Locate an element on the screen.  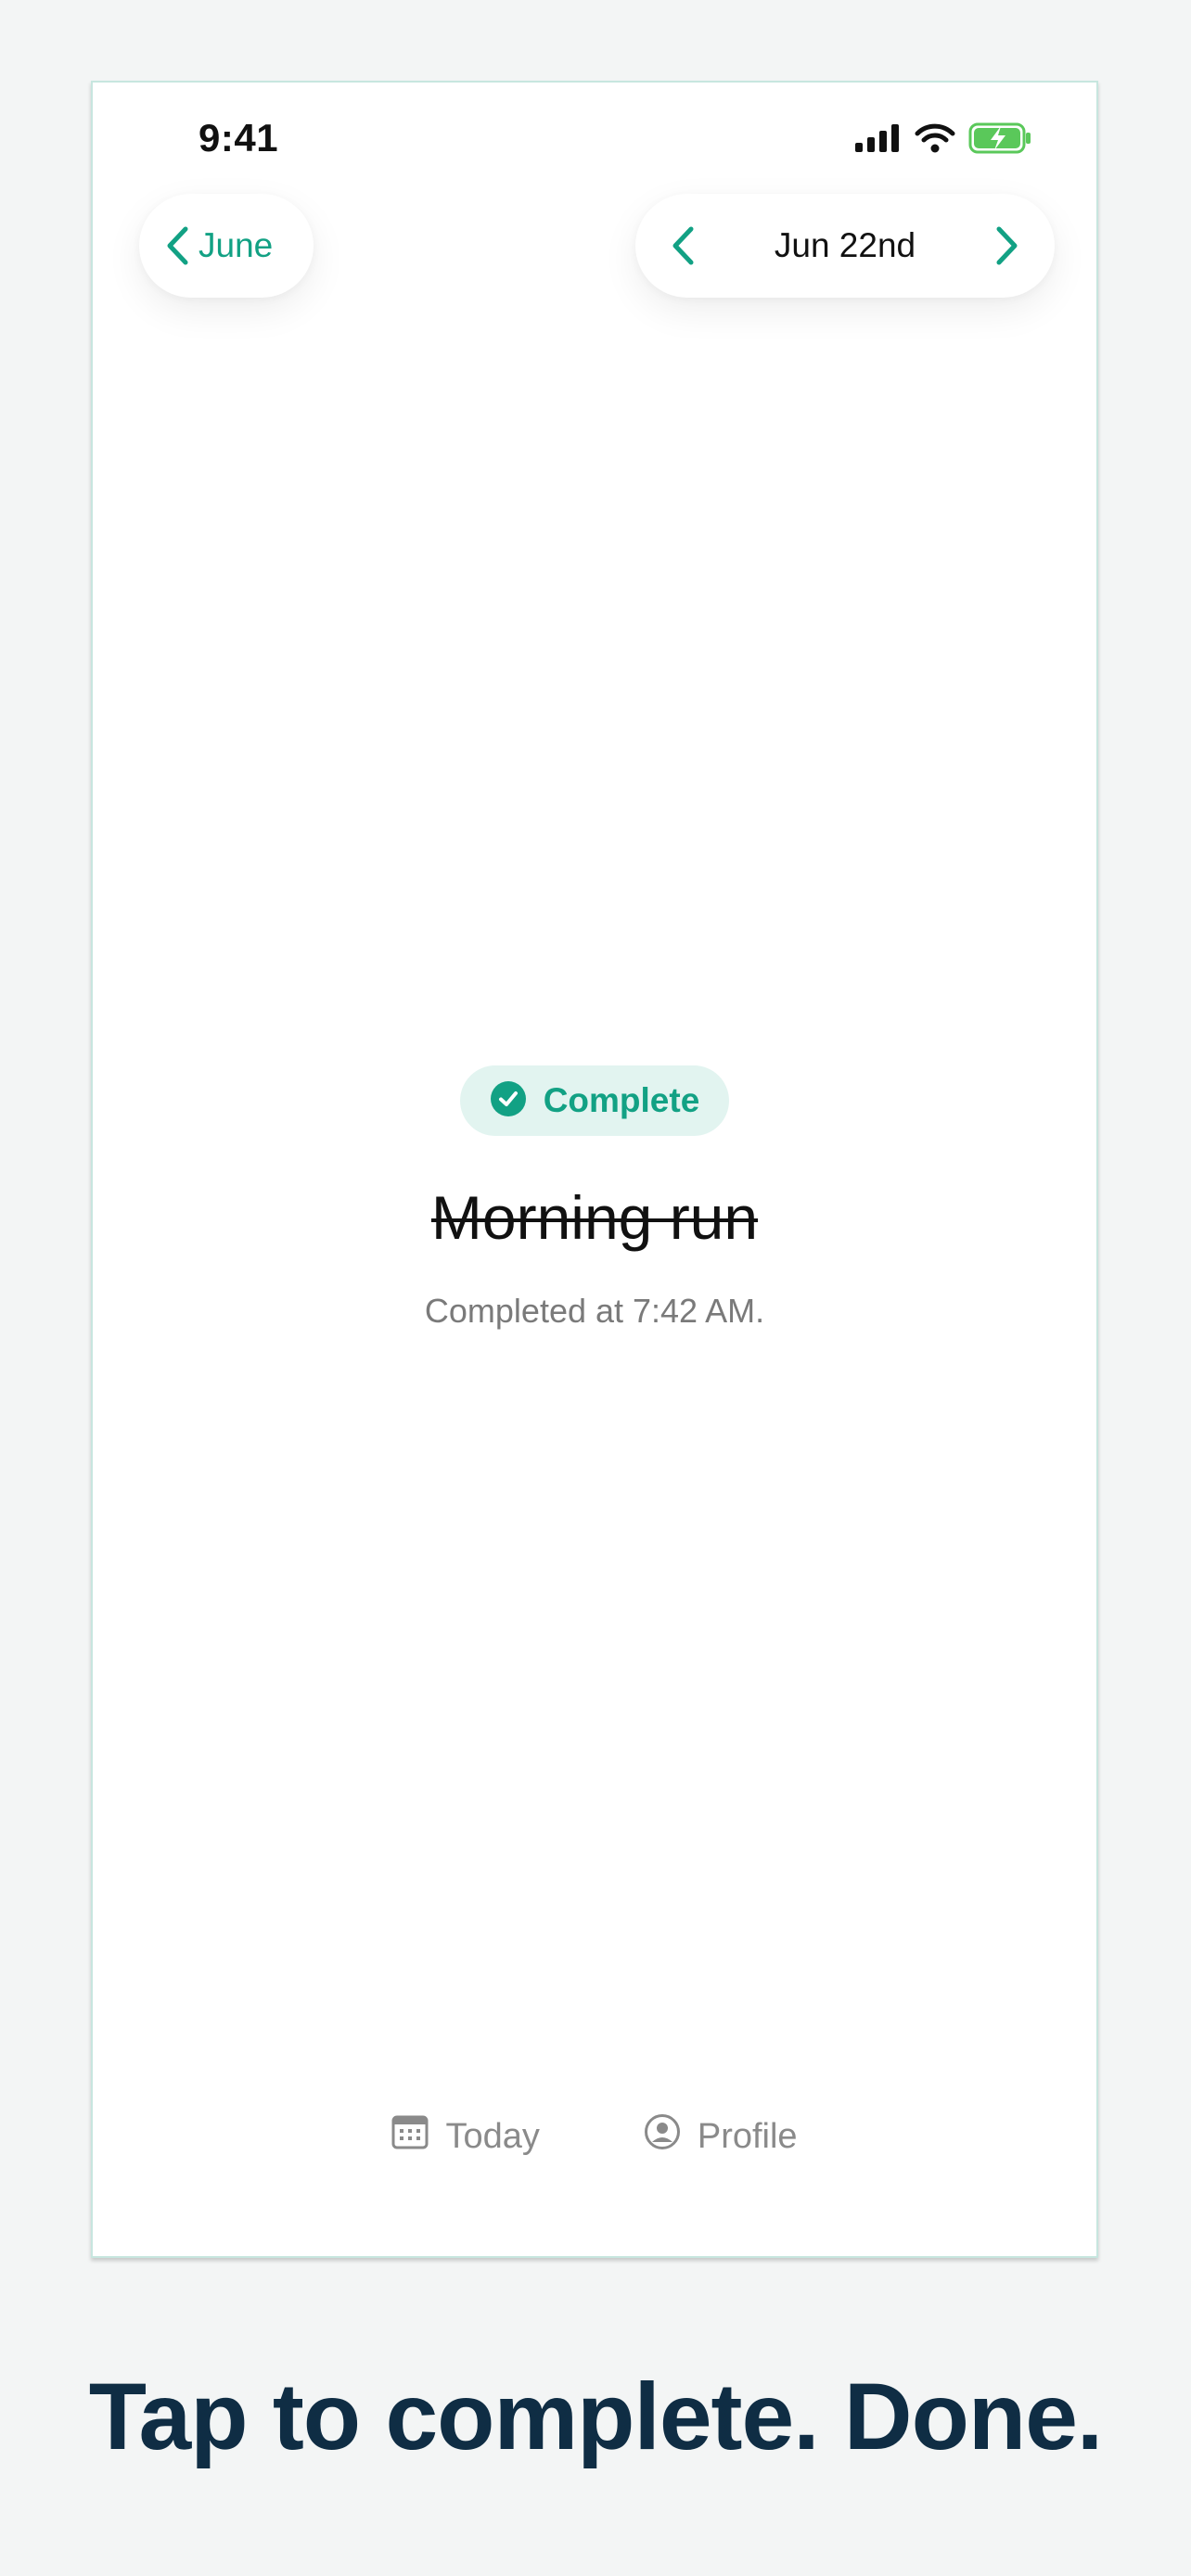
previous-day-button is located at coordinates (683, 246).